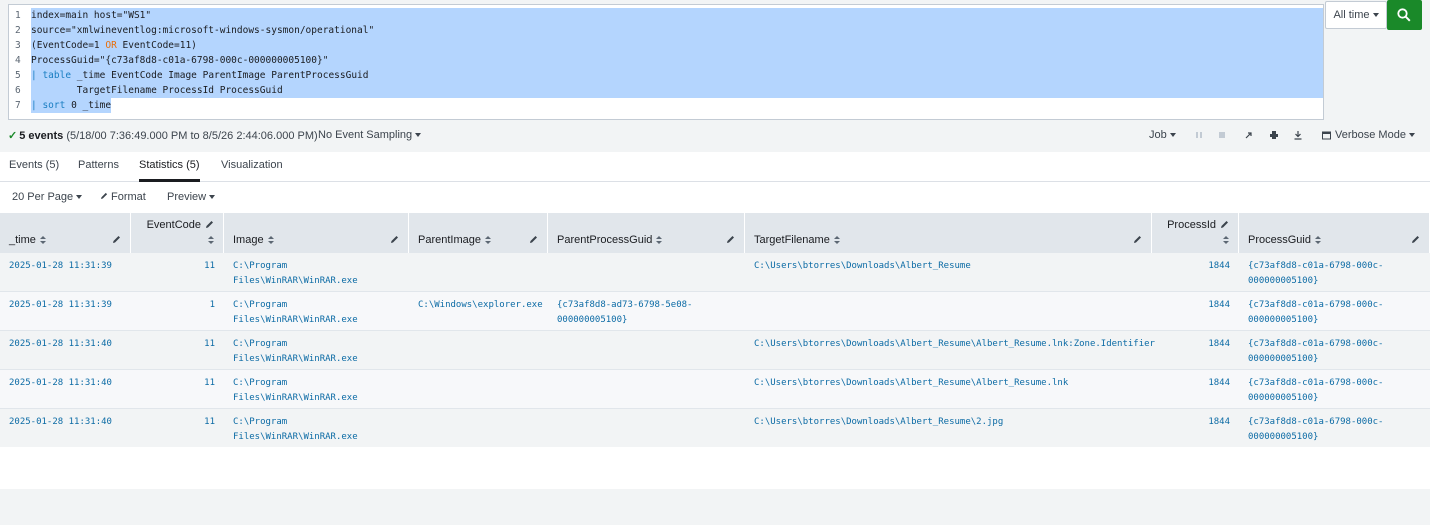 Image resolution: width=1430 pixels, height=525 pixels. Describe the element at coordinates (98, 170) in the screenshot. I see `tab-patterns: Patterns` at that location.